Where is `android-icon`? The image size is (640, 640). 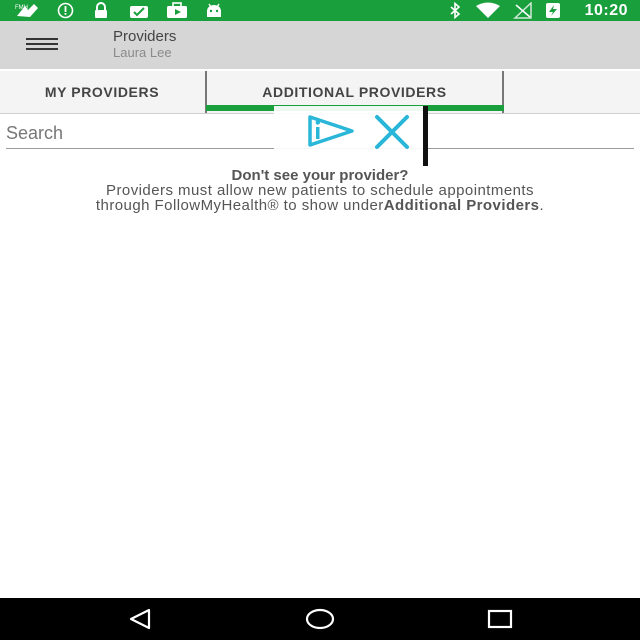 android-icon is located at coordinates (214, 10).